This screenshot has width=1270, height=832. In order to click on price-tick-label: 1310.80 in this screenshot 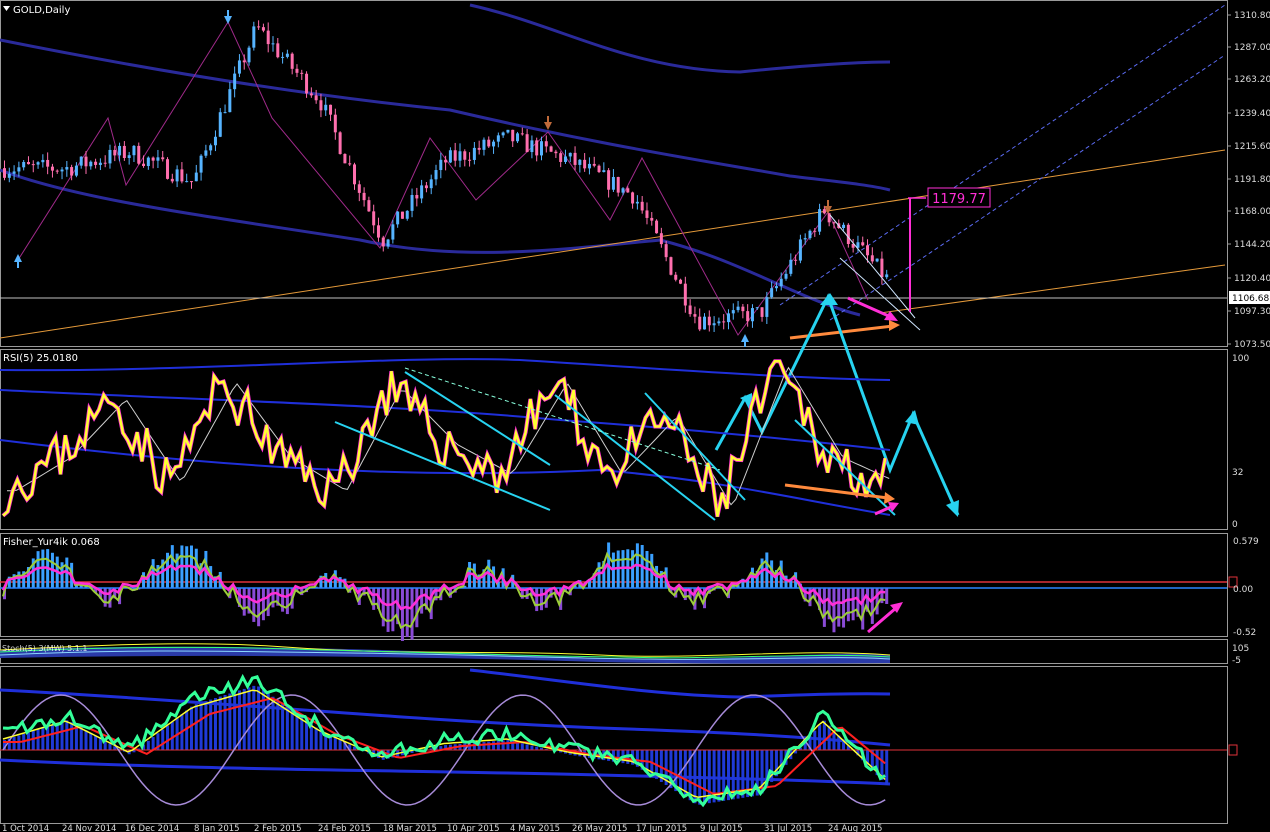, I will do `click(1252, 16)`.